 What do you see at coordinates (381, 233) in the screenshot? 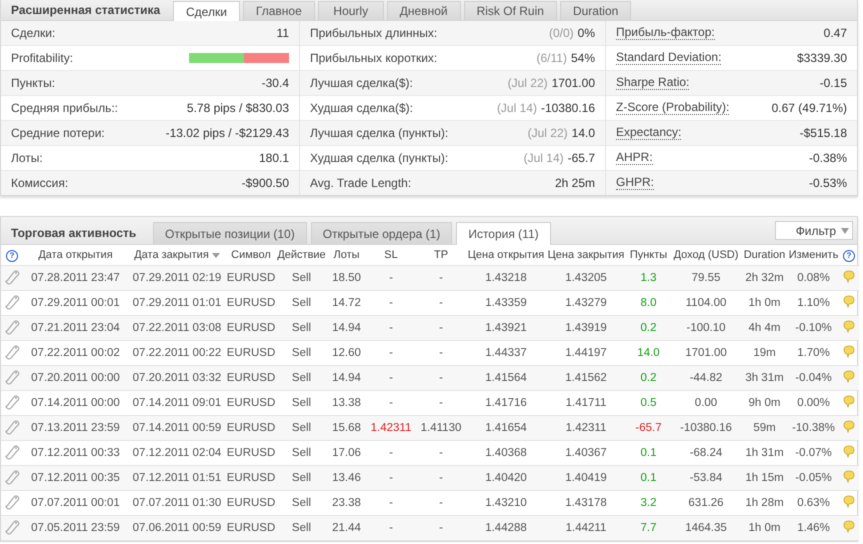
I see `tab: Открытые ордера (1)` at bounding box center [381, 233].